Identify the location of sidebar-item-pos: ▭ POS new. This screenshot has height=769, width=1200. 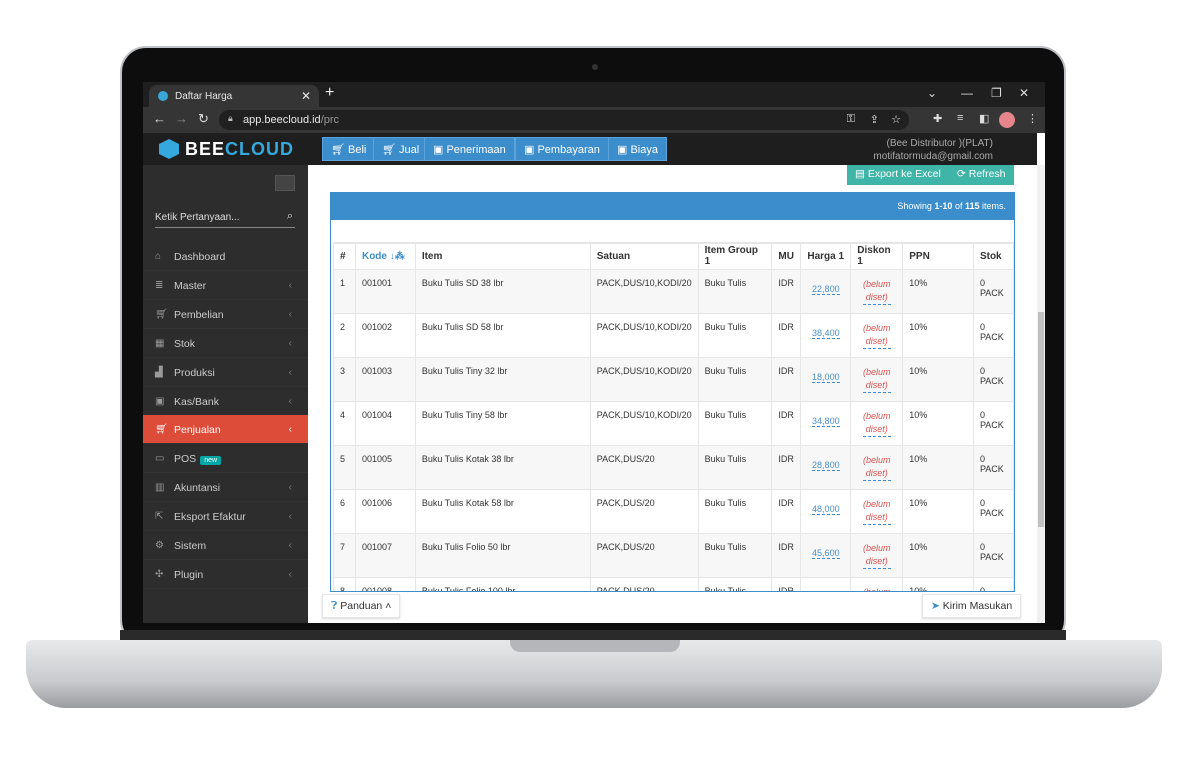
(225, 459).